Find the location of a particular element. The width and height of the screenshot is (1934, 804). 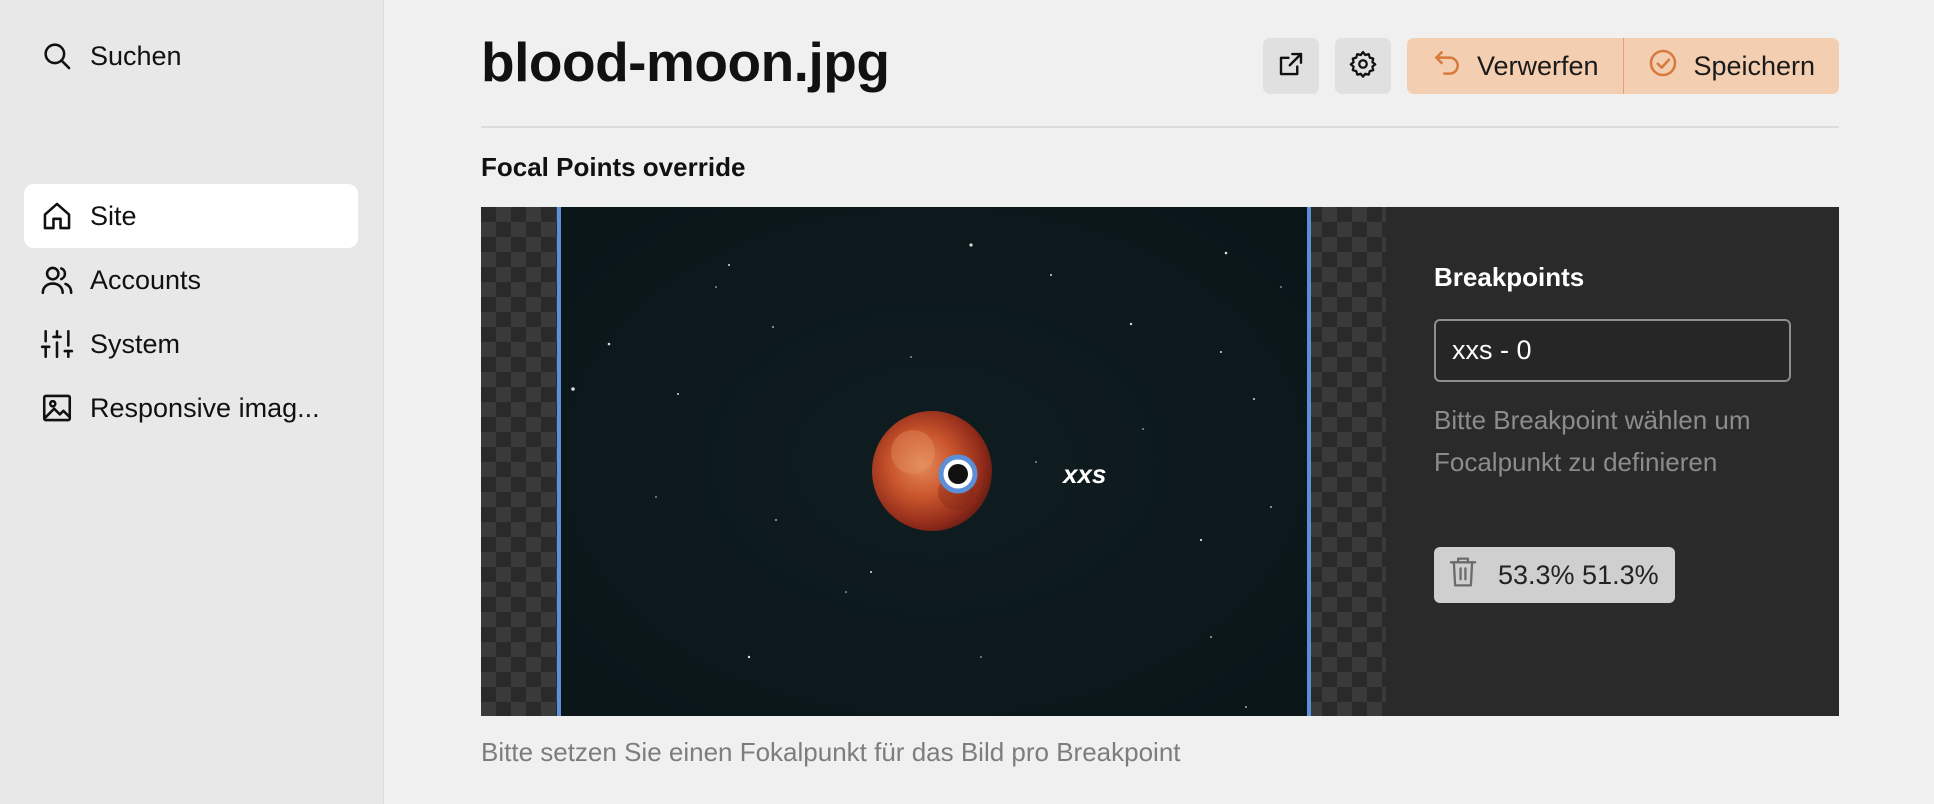

sidebar-item-label: Accounts is located at coordinates (146, 279).